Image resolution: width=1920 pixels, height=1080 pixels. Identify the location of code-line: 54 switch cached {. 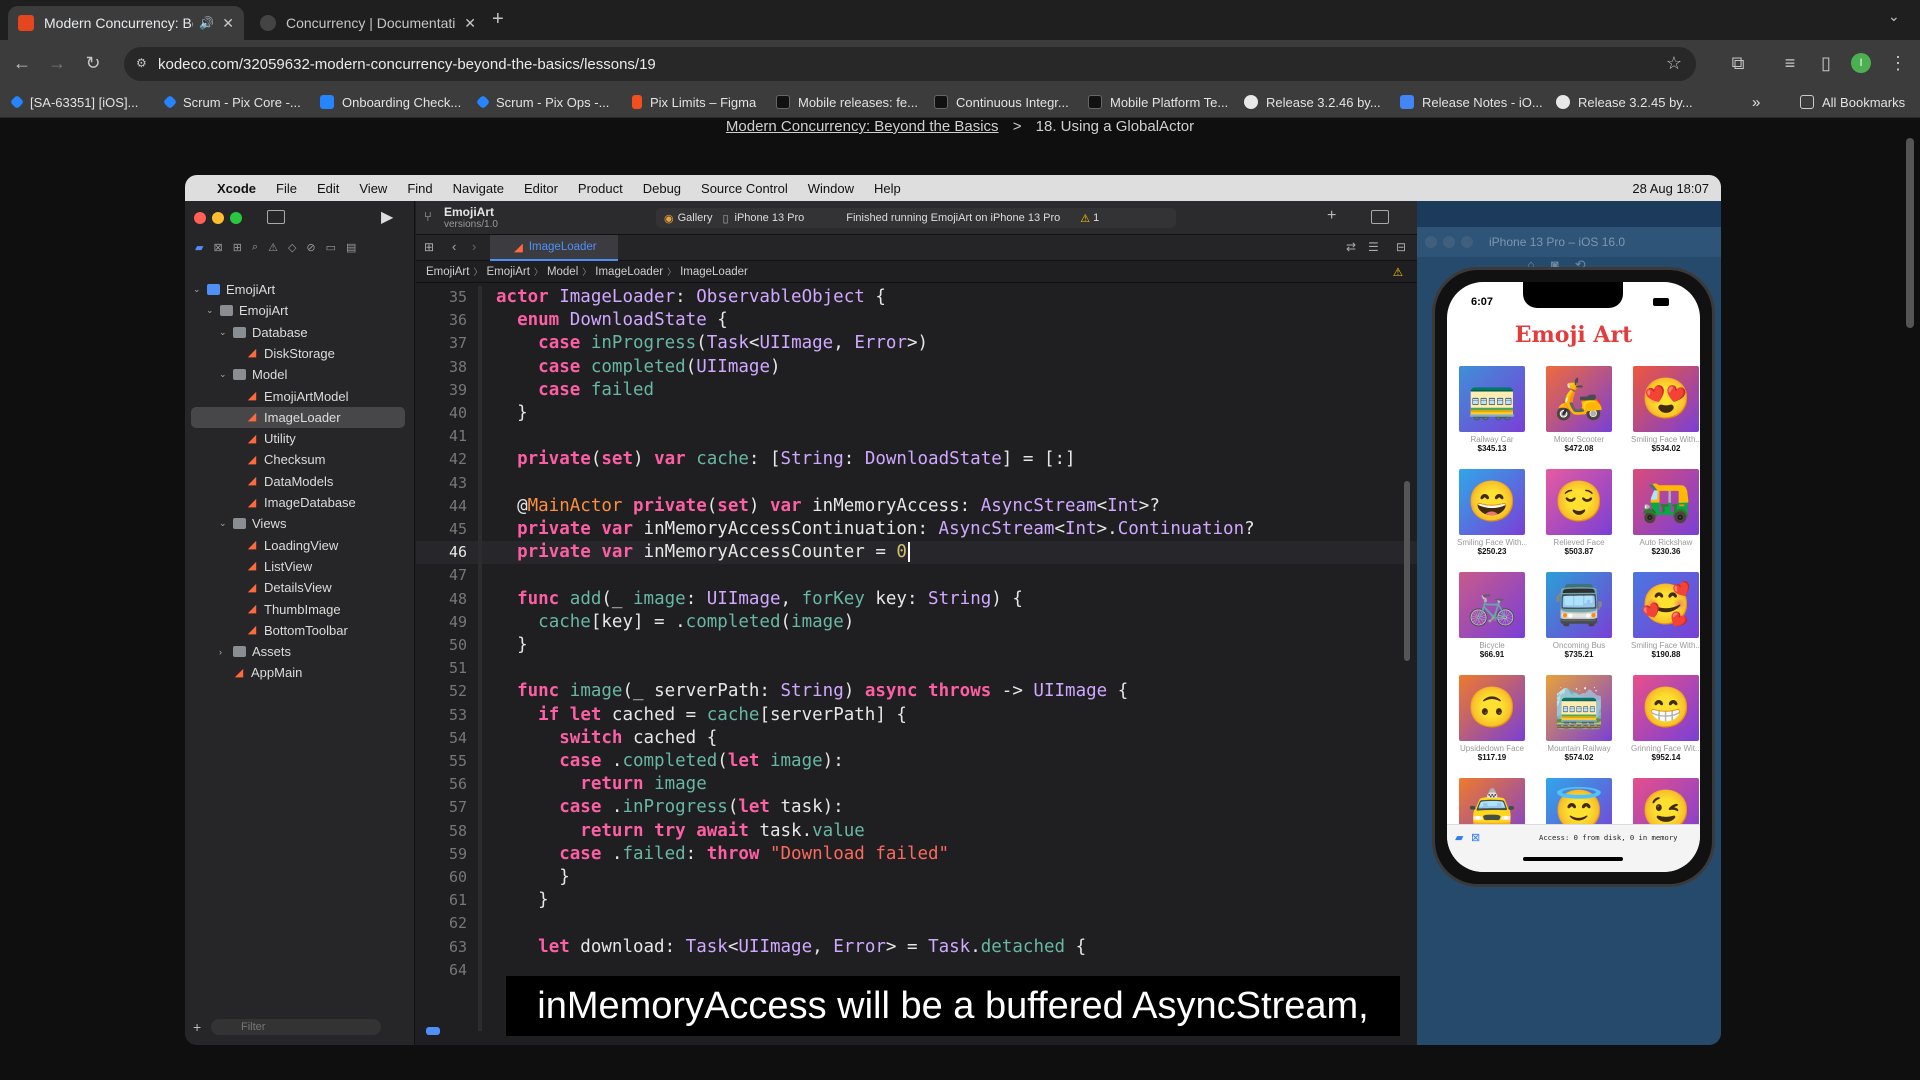
(916, 738).